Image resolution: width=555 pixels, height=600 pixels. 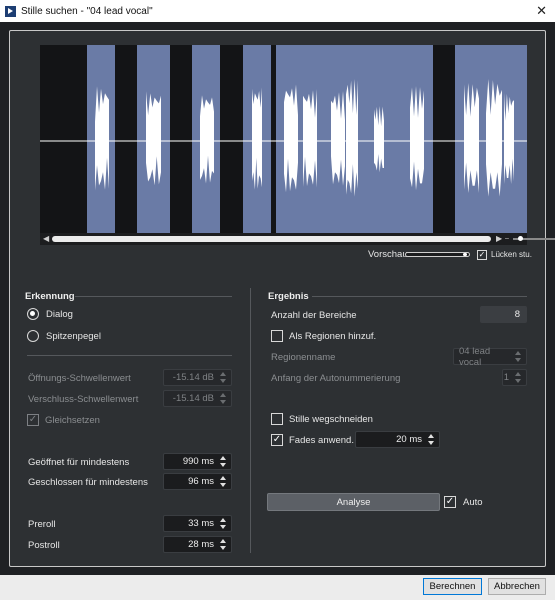 What do you see at coordinates (277, 419) in the screenshot?
I see `cut-silence-checkbox` at bounding box center [277, 419].